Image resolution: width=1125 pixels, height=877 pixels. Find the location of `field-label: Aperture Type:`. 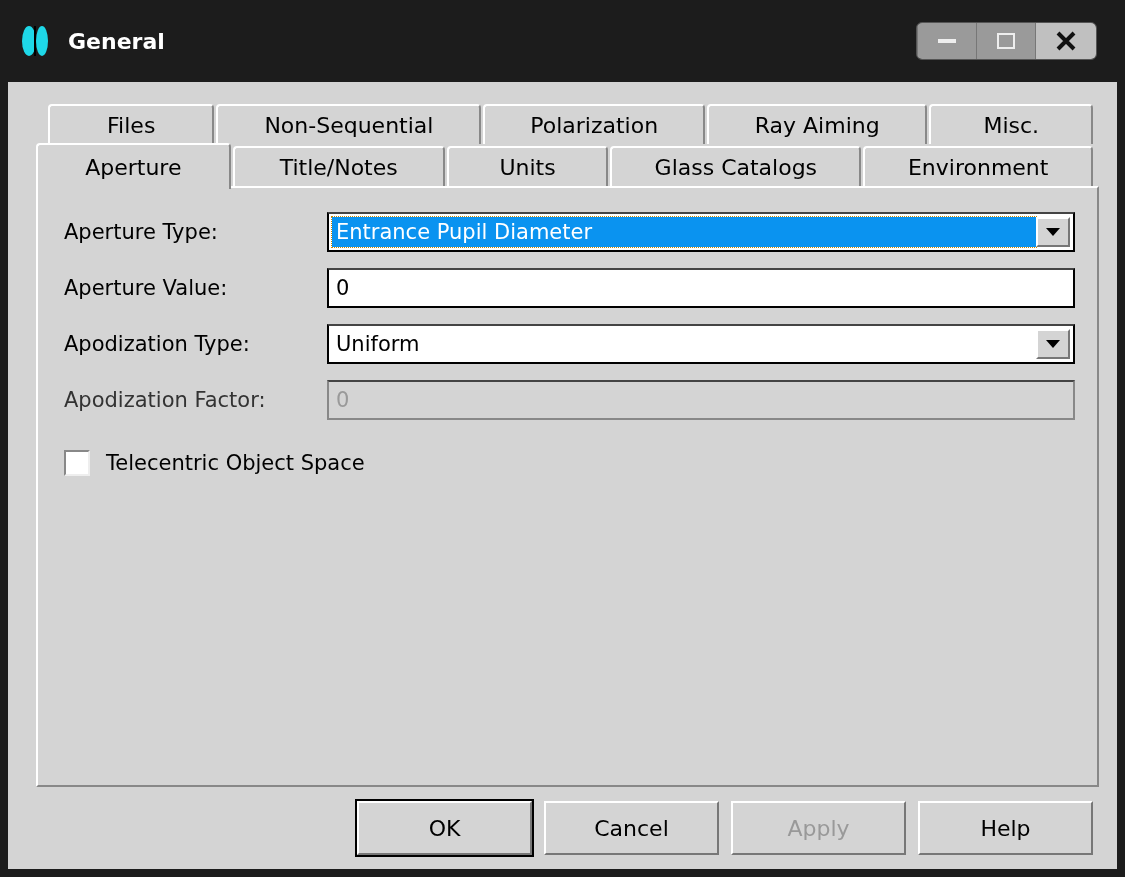

field-label: Aperture Type: is located at coordinates (141, 232).